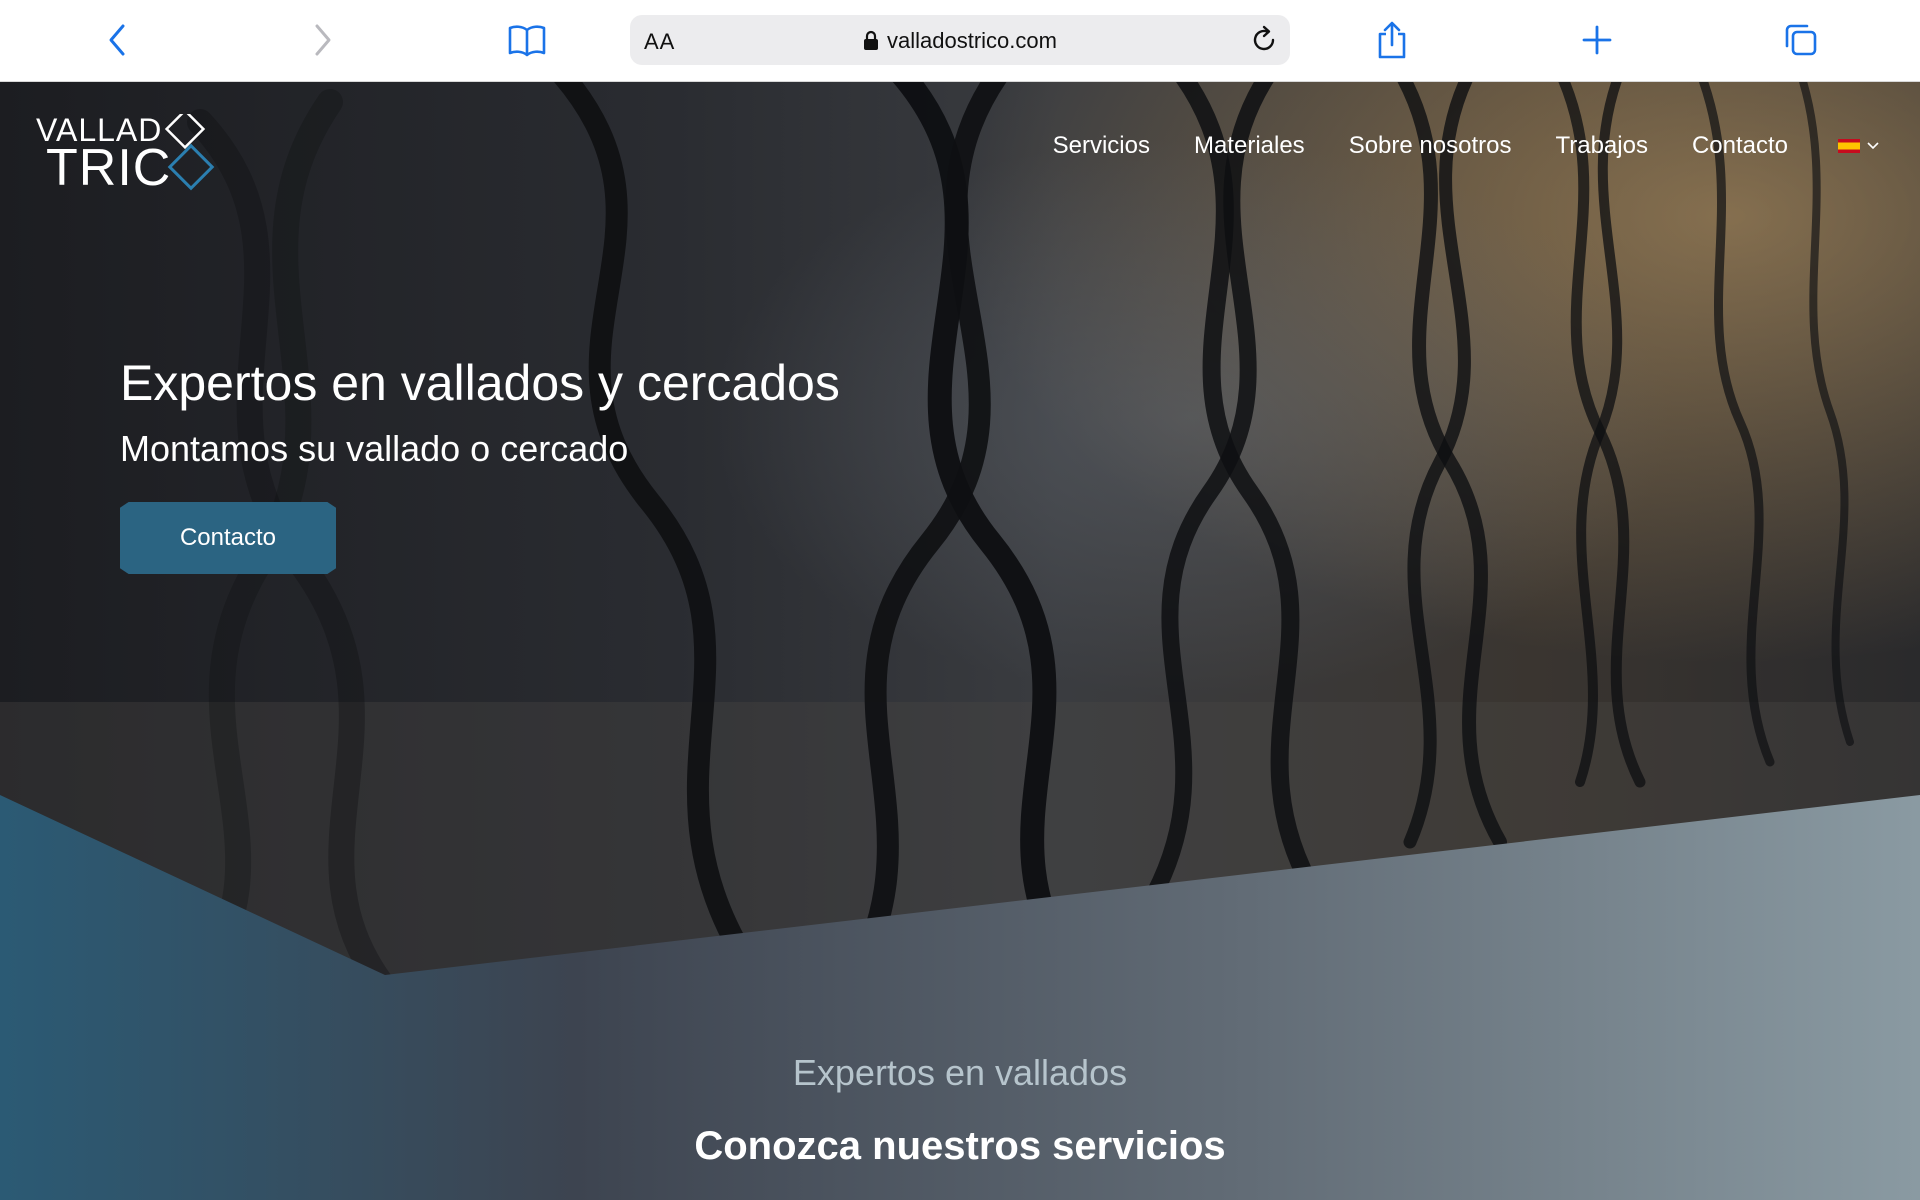 This screenshot has height=1200, width=1920. What do you see at coordinates (189, 152) in the screenshot?
I see `logo-diamond-icon` at bounding box center [189, 152].